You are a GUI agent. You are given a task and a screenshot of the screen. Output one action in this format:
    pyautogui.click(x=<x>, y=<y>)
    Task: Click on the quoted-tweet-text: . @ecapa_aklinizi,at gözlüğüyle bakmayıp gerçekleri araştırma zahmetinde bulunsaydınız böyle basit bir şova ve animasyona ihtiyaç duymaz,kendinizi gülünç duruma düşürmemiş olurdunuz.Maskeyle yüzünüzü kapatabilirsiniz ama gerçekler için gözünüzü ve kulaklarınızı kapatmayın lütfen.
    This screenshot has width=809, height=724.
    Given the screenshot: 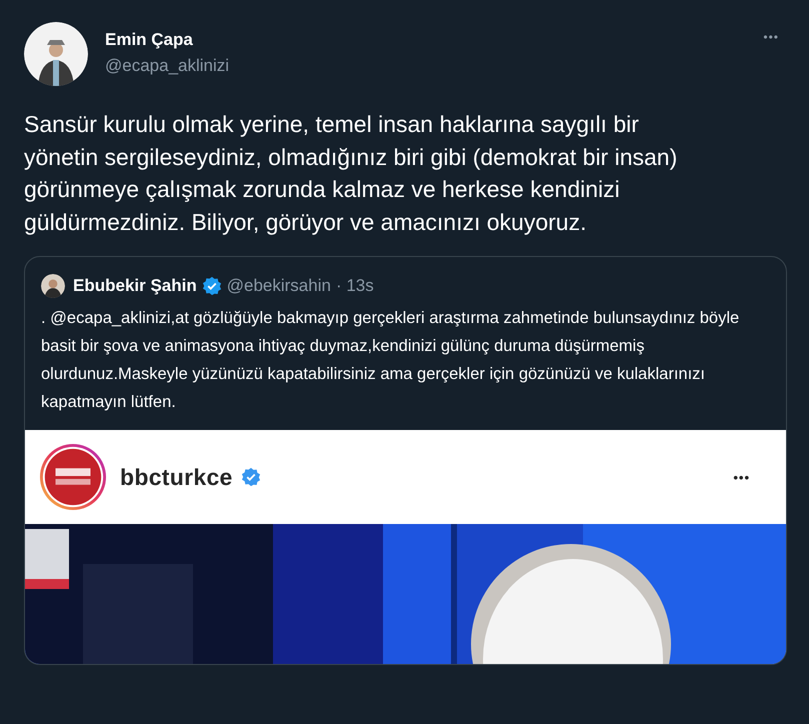 What is the action you would take?
    pyautogui.click(x=390, y=360)
    